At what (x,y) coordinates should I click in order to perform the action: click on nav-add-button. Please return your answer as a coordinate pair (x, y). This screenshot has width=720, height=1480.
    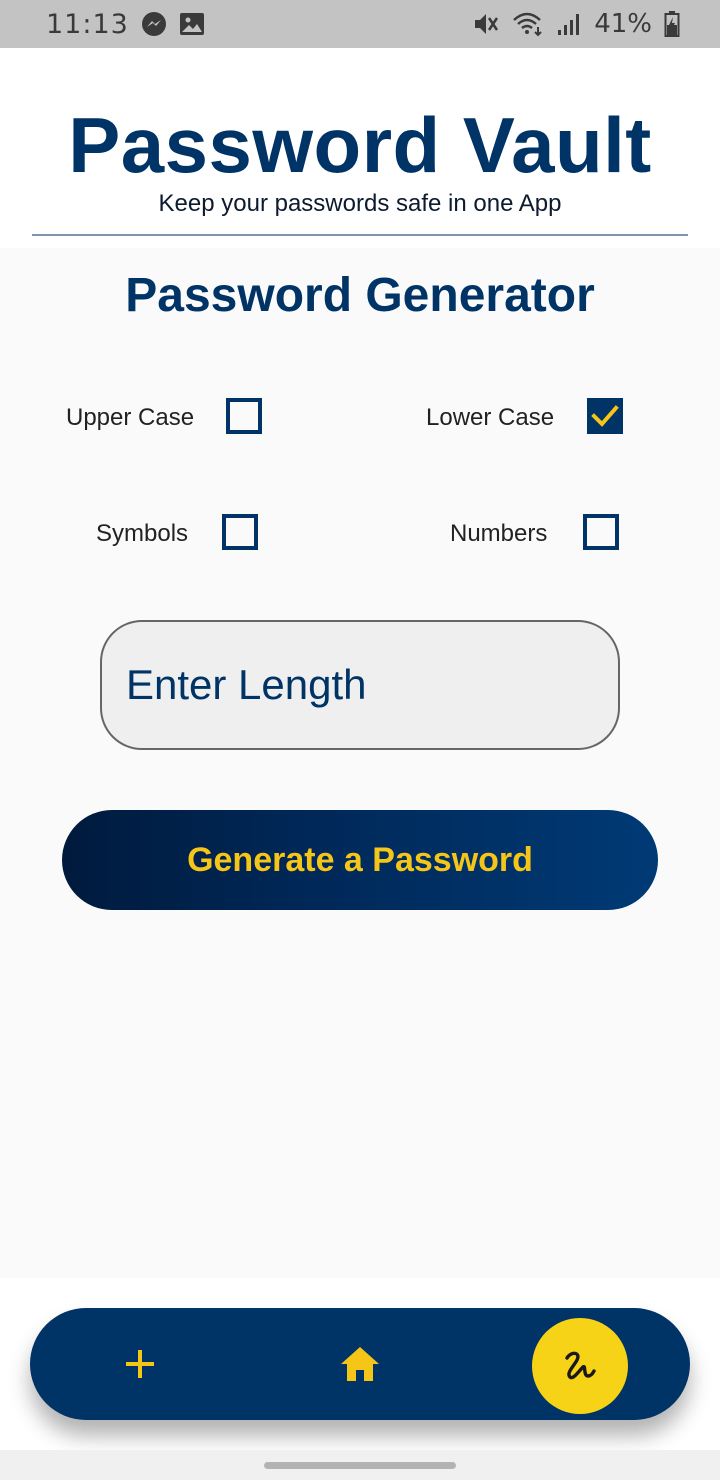
    Looking at the image, I should click on (140, 1364).